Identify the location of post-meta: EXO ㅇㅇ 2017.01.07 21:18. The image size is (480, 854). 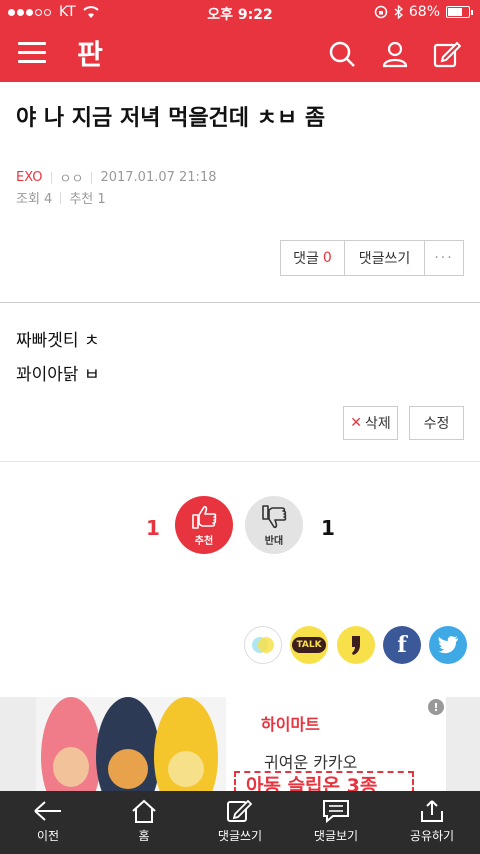
(116, 177).